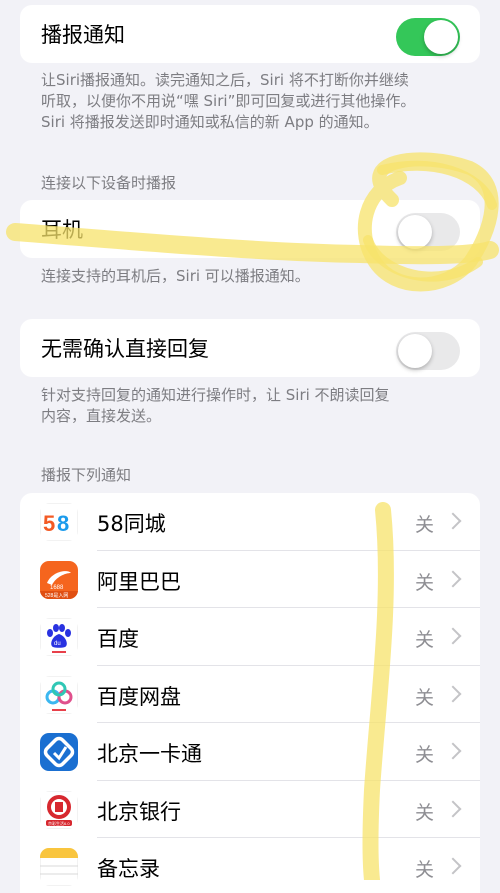 This screenshot has height=893, width=500. I want to click on baidu-netdisk-icon, so click(59, 694).